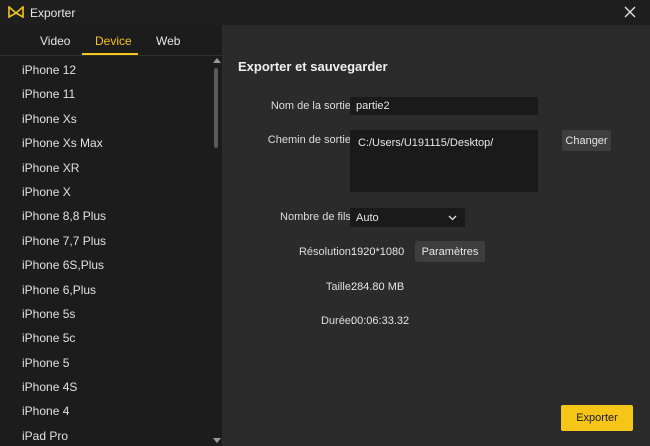  I want to click on device-item: iPhone 8,8 Plus, so click(105, 216).